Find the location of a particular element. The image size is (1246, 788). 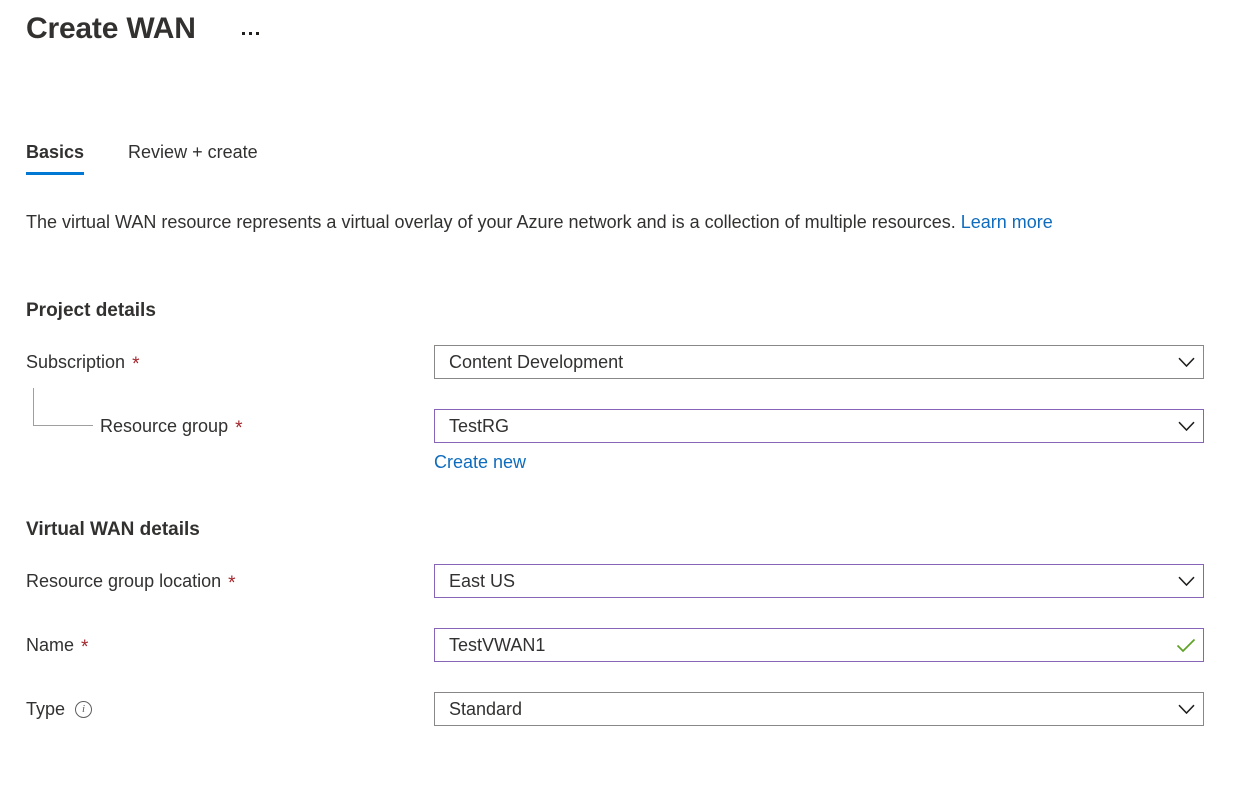

resource-group-label: Resource group * is located at coordinates (230, 426).